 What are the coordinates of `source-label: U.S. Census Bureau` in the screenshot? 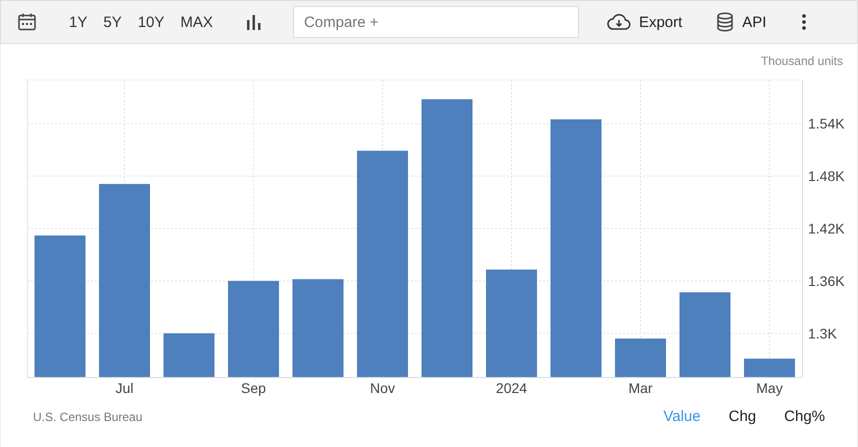 It's located at (87, 417).